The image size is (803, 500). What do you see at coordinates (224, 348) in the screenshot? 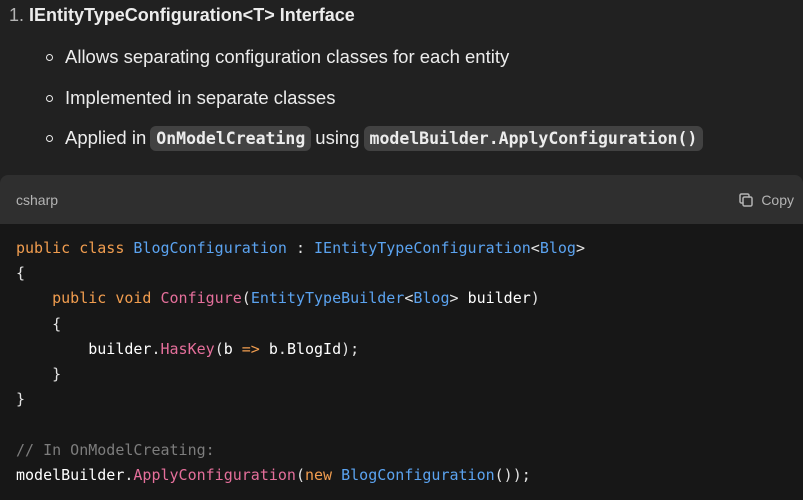
I see `code-line: builder.HasKey(b => b.BlogId);` at bounding box center [224, 348].